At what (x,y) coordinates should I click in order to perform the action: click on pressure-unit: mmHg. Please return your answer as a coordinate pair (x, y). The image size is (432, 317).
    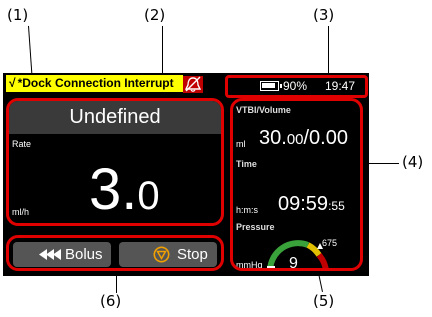
    Looking at the image, I should click on (249, 265).